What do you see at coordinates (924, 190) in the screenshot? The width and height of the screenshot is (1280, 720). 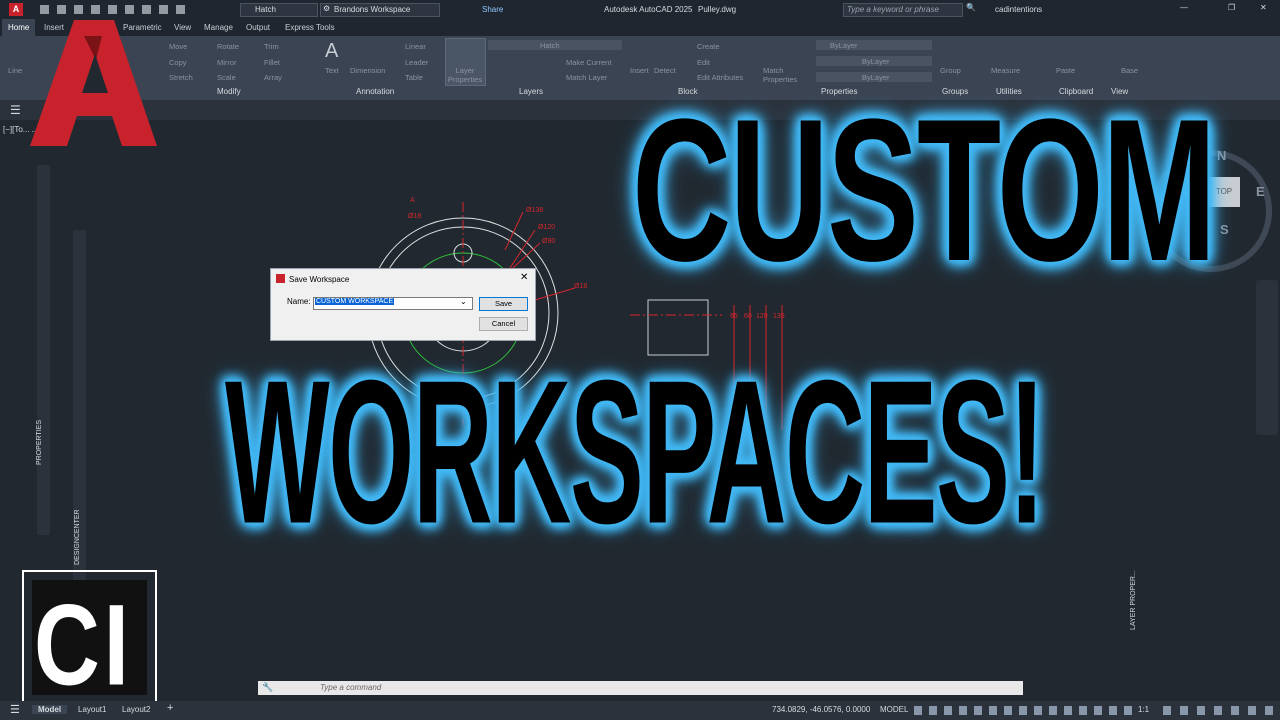 I see `headline-custom: CUSTOM` at bounding box center [924, 190].